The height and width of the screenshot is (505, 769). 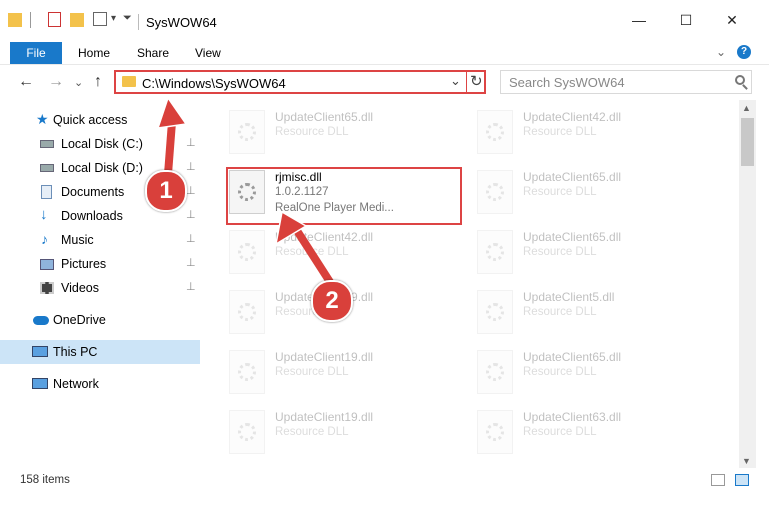 What do you see at coordinates (639, 20) in the screenshot?
I see `minimize-button: —` at bounding box center [639, 20].